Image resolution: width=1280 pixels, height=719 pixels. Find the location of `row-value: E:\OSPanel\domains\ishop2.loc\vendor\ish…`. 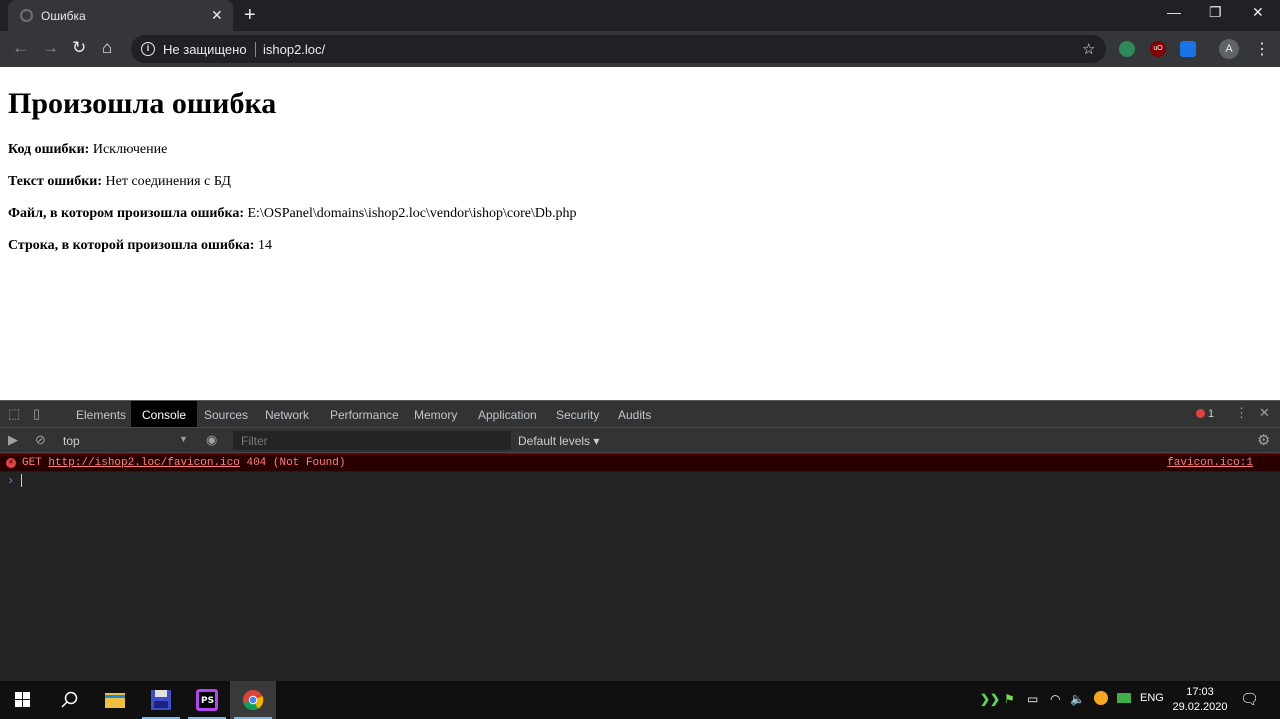

row-value: E:\OSPanel\domains\ishop2.loc\vendor\ish… is located at coordinates (412, 213).